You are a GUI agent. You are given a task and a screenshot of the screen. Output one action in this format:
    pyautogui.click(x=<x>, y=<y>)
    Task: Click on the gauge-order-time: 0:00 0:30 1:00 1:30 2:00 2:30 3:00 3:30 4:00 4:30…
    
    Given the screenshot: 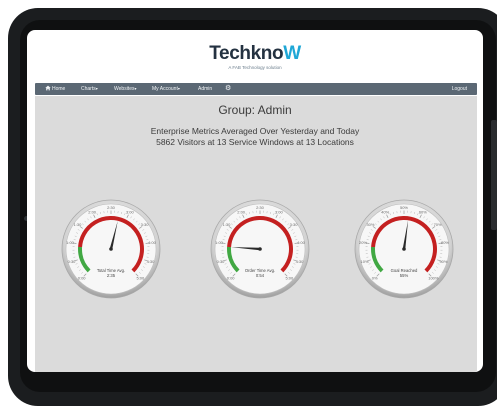 What is the action you would take?
    pyautogui.click(x=260, y=249)
    